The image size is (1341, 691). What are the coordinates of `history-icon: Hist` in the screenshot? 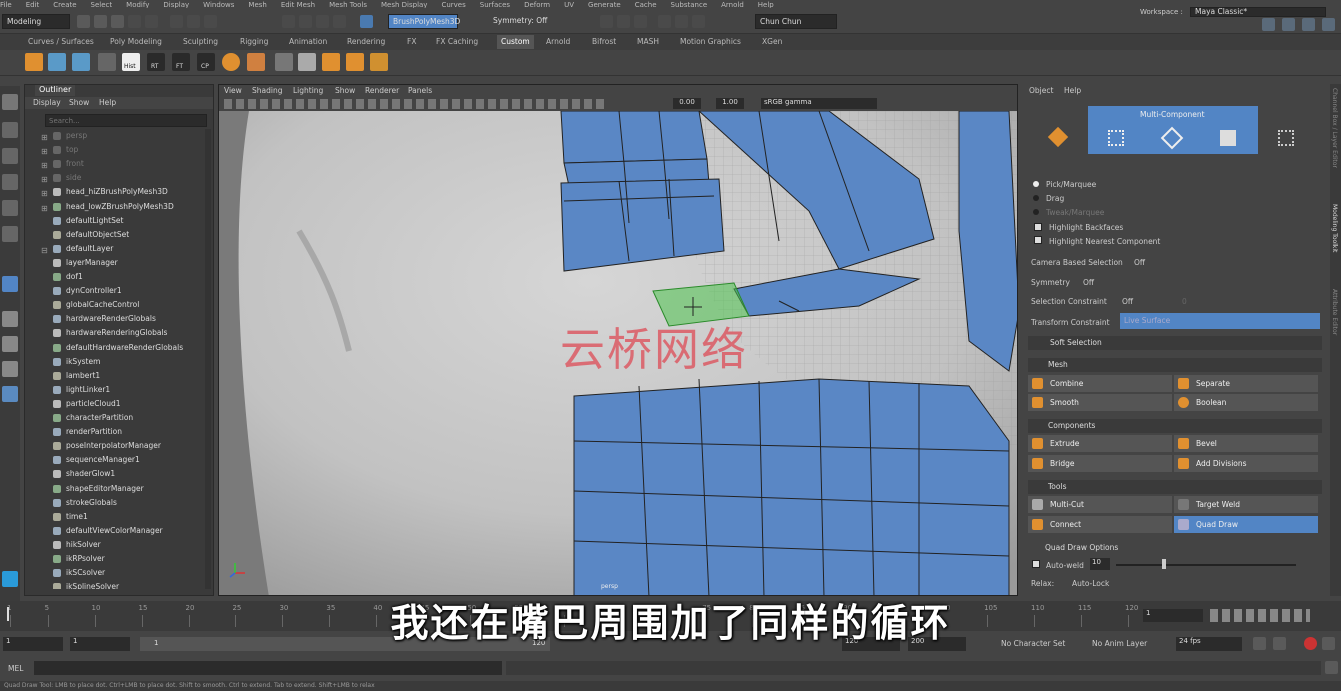 It's located at (131, 62).